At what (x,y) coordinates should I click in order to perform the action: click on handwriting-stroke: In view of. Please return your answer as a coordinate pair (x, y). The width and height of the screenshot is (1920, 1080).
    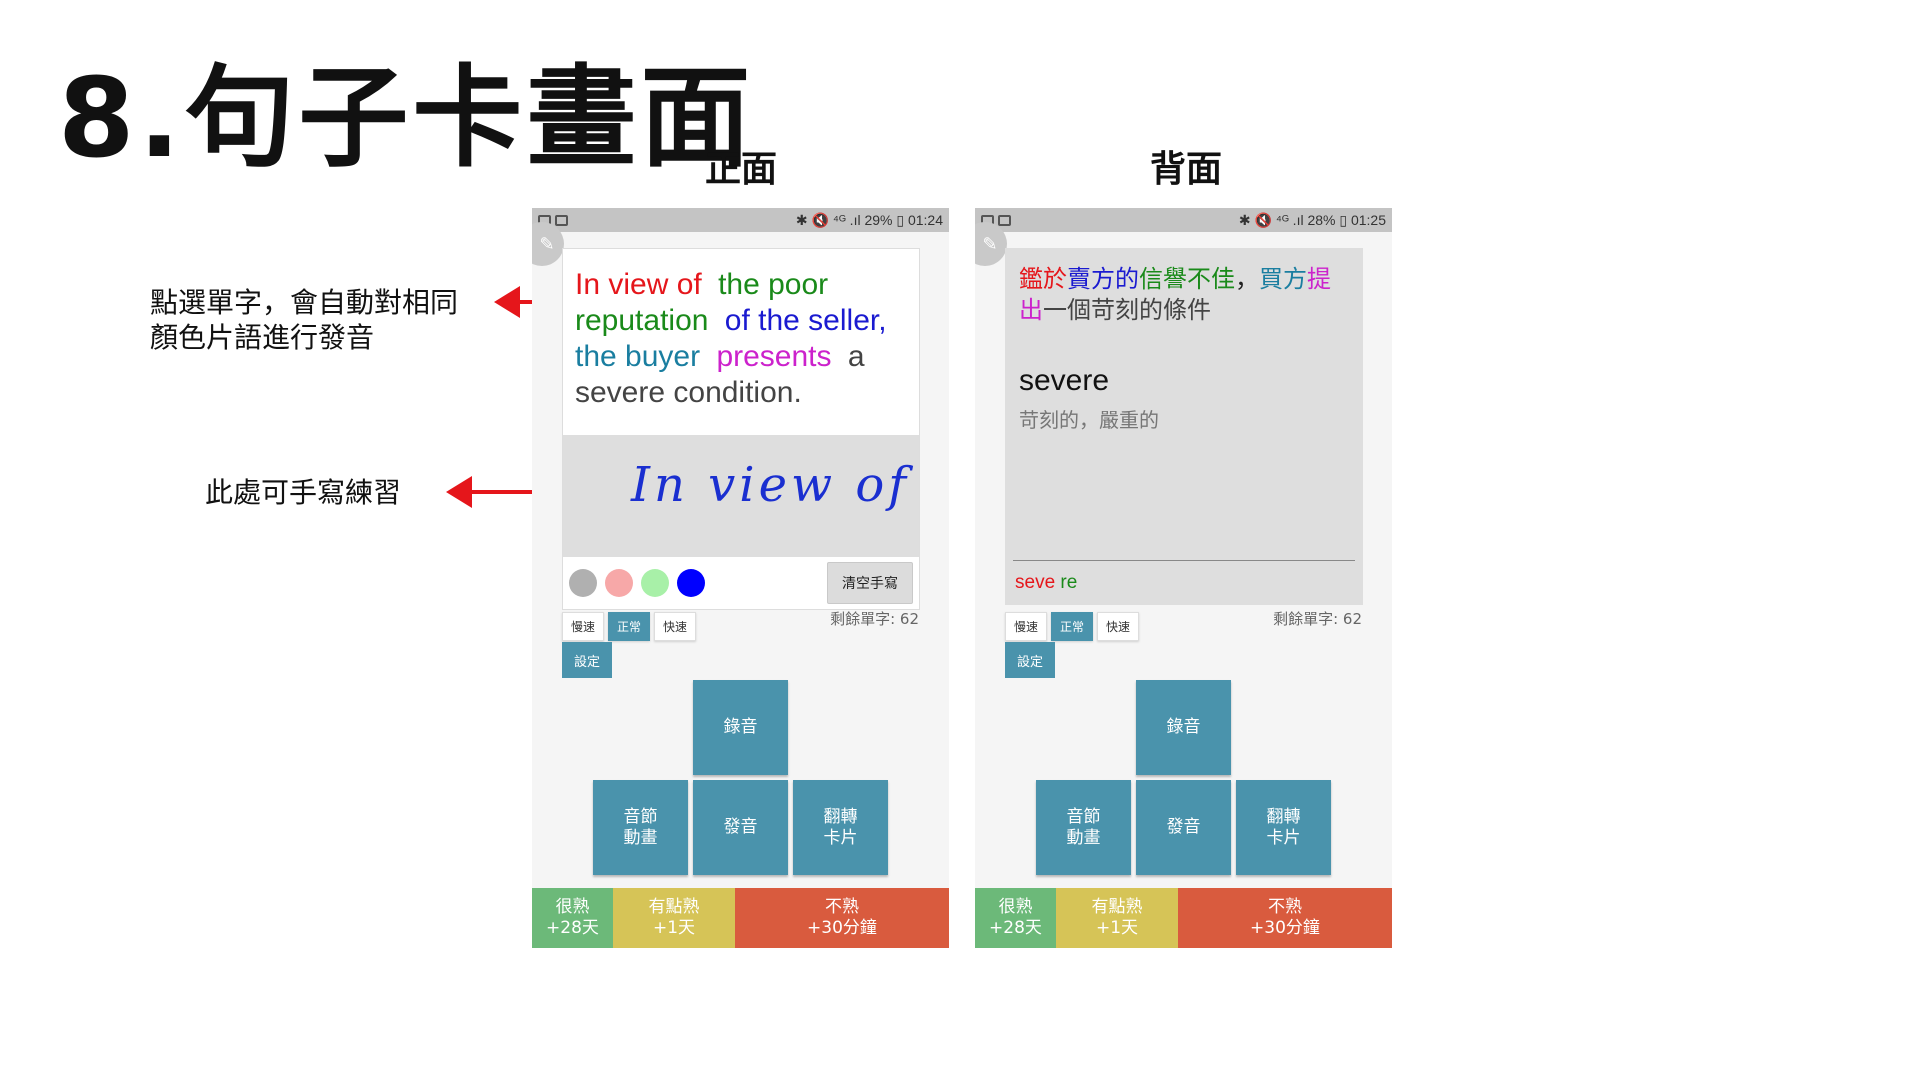
    Looking at the image, I should click on (771, 485).